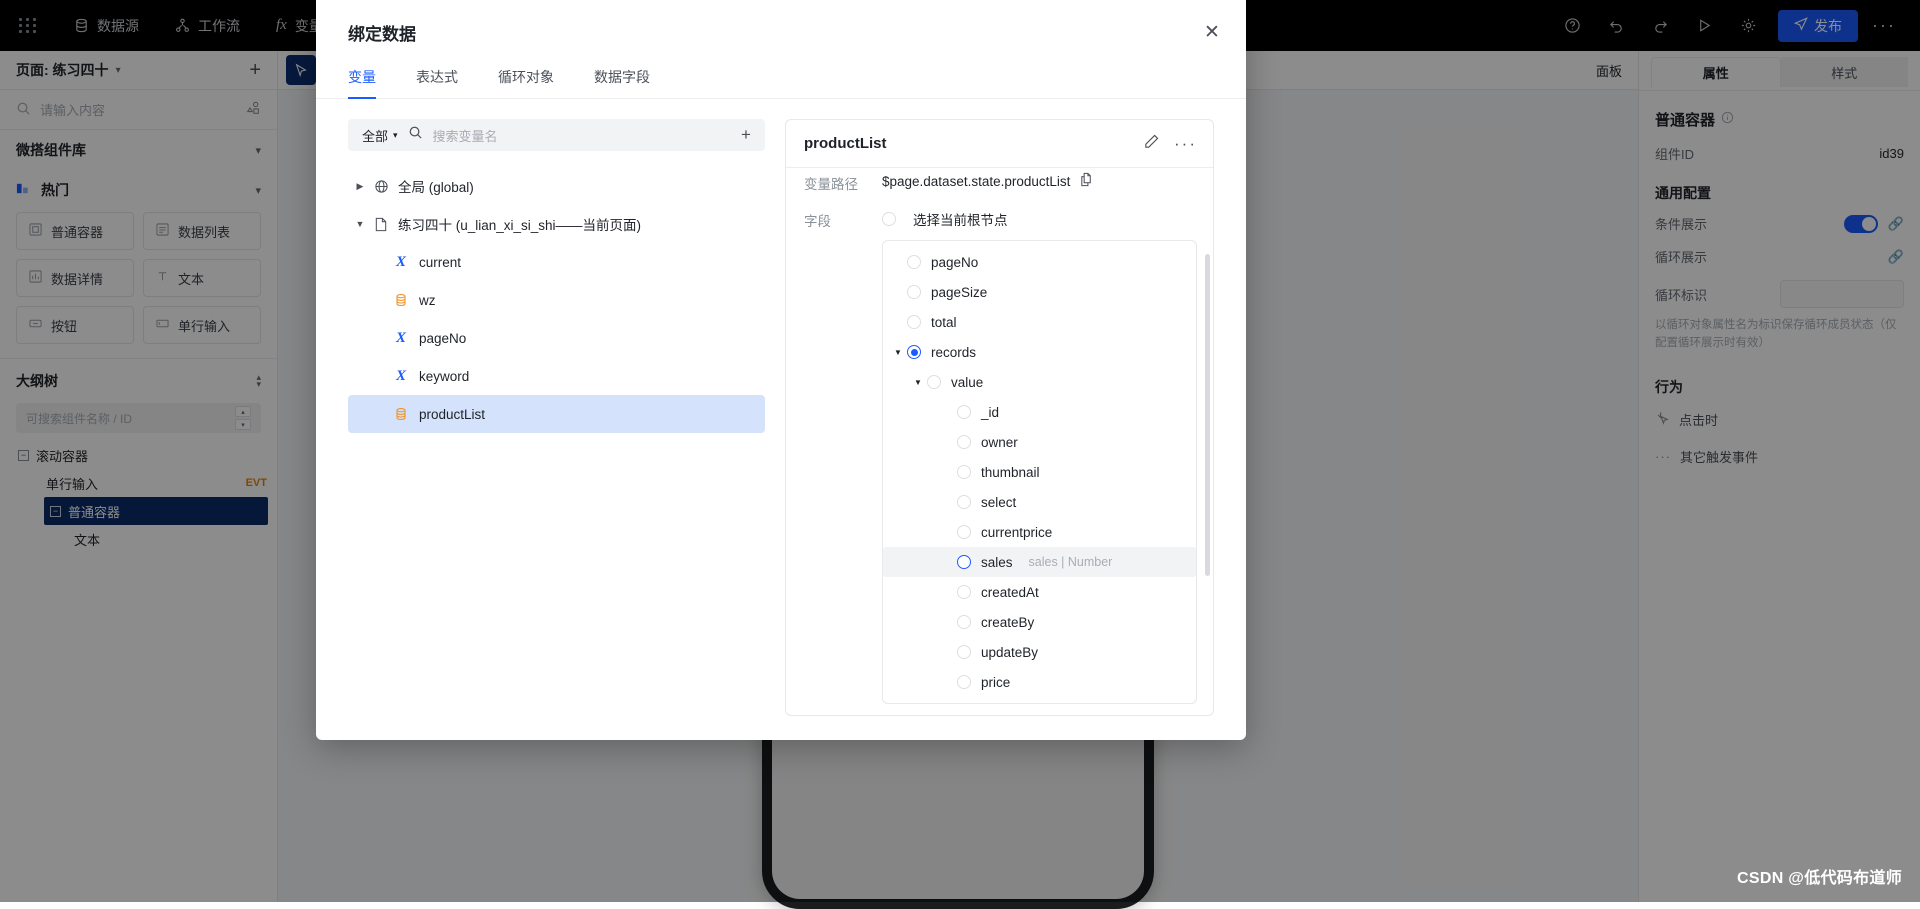 The image size is (1920, 909). I want to click on field-row-label: pageNo, so click(954, 262).